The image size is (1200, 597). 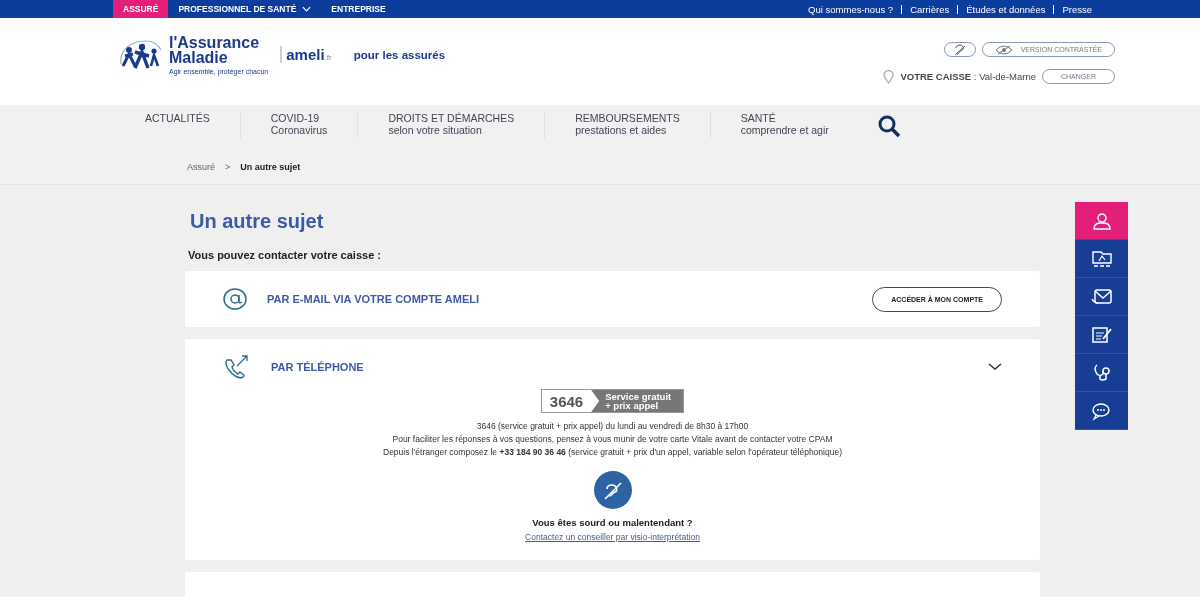 What do you see at coordinates (215, 42) in the screenshot?
I see `logo-title: l'Assurance` at bounding box center [215, 42].